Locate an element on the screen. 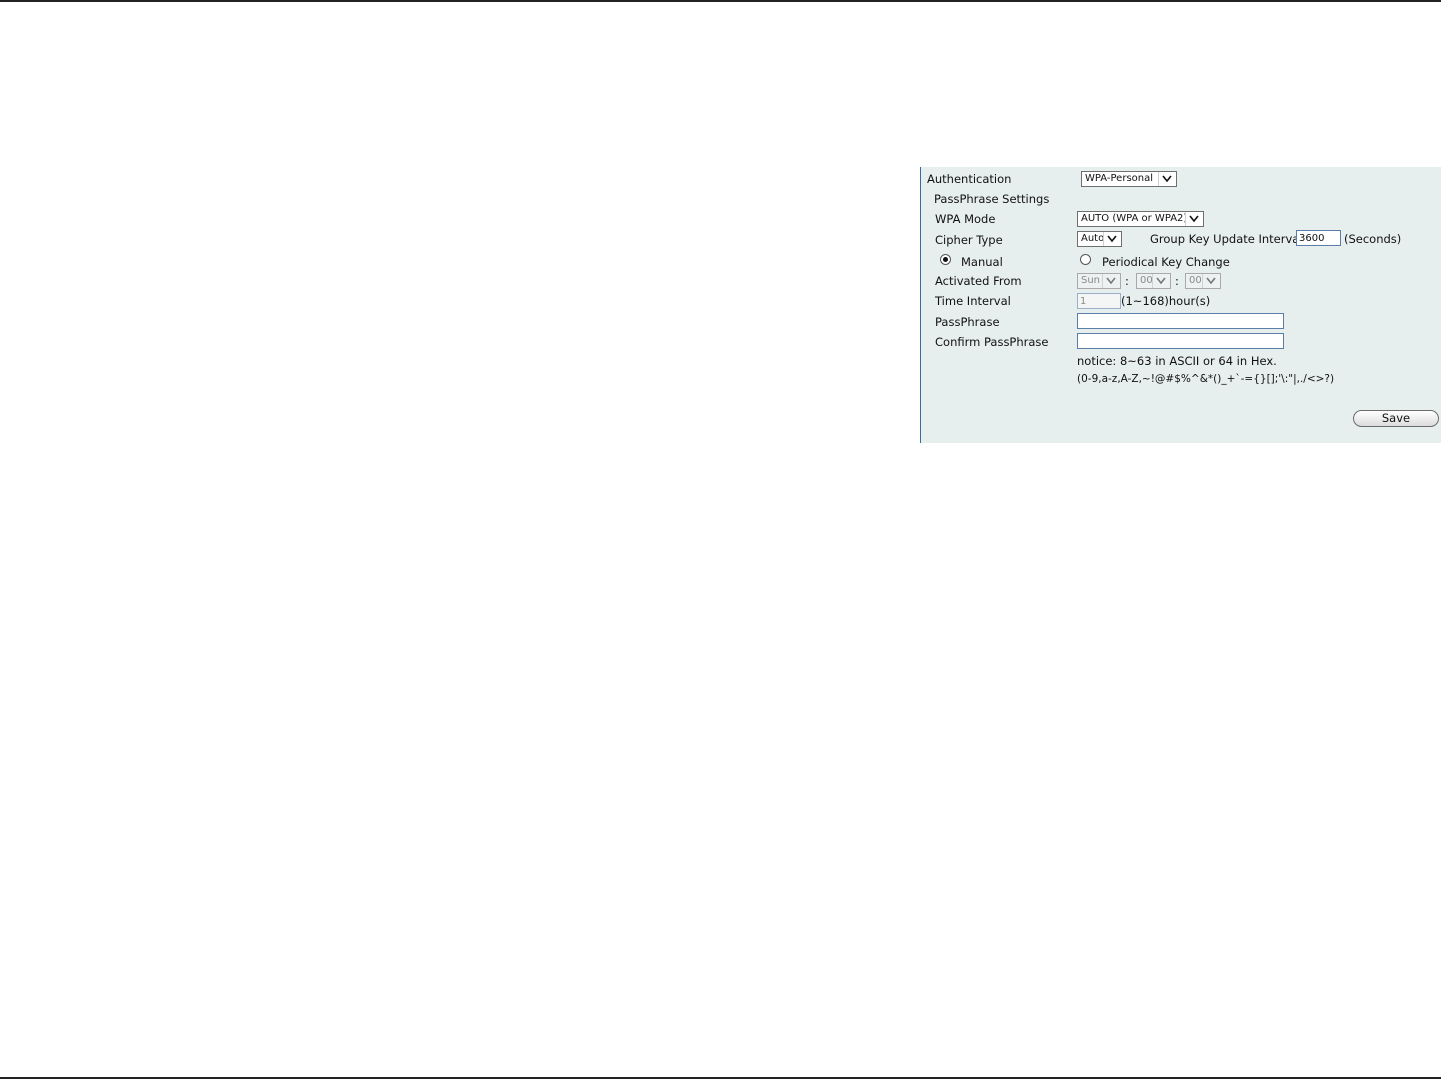  authentication-select: WPA-Personal is located at coordinates (1129, 179).